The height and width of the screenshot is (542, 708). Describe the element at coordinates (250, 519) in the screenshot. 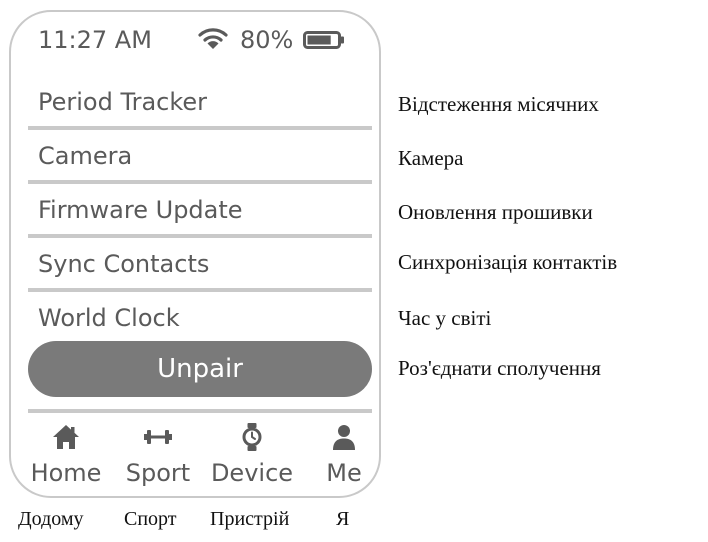

I see `translation-device: Пристрій` at that location.